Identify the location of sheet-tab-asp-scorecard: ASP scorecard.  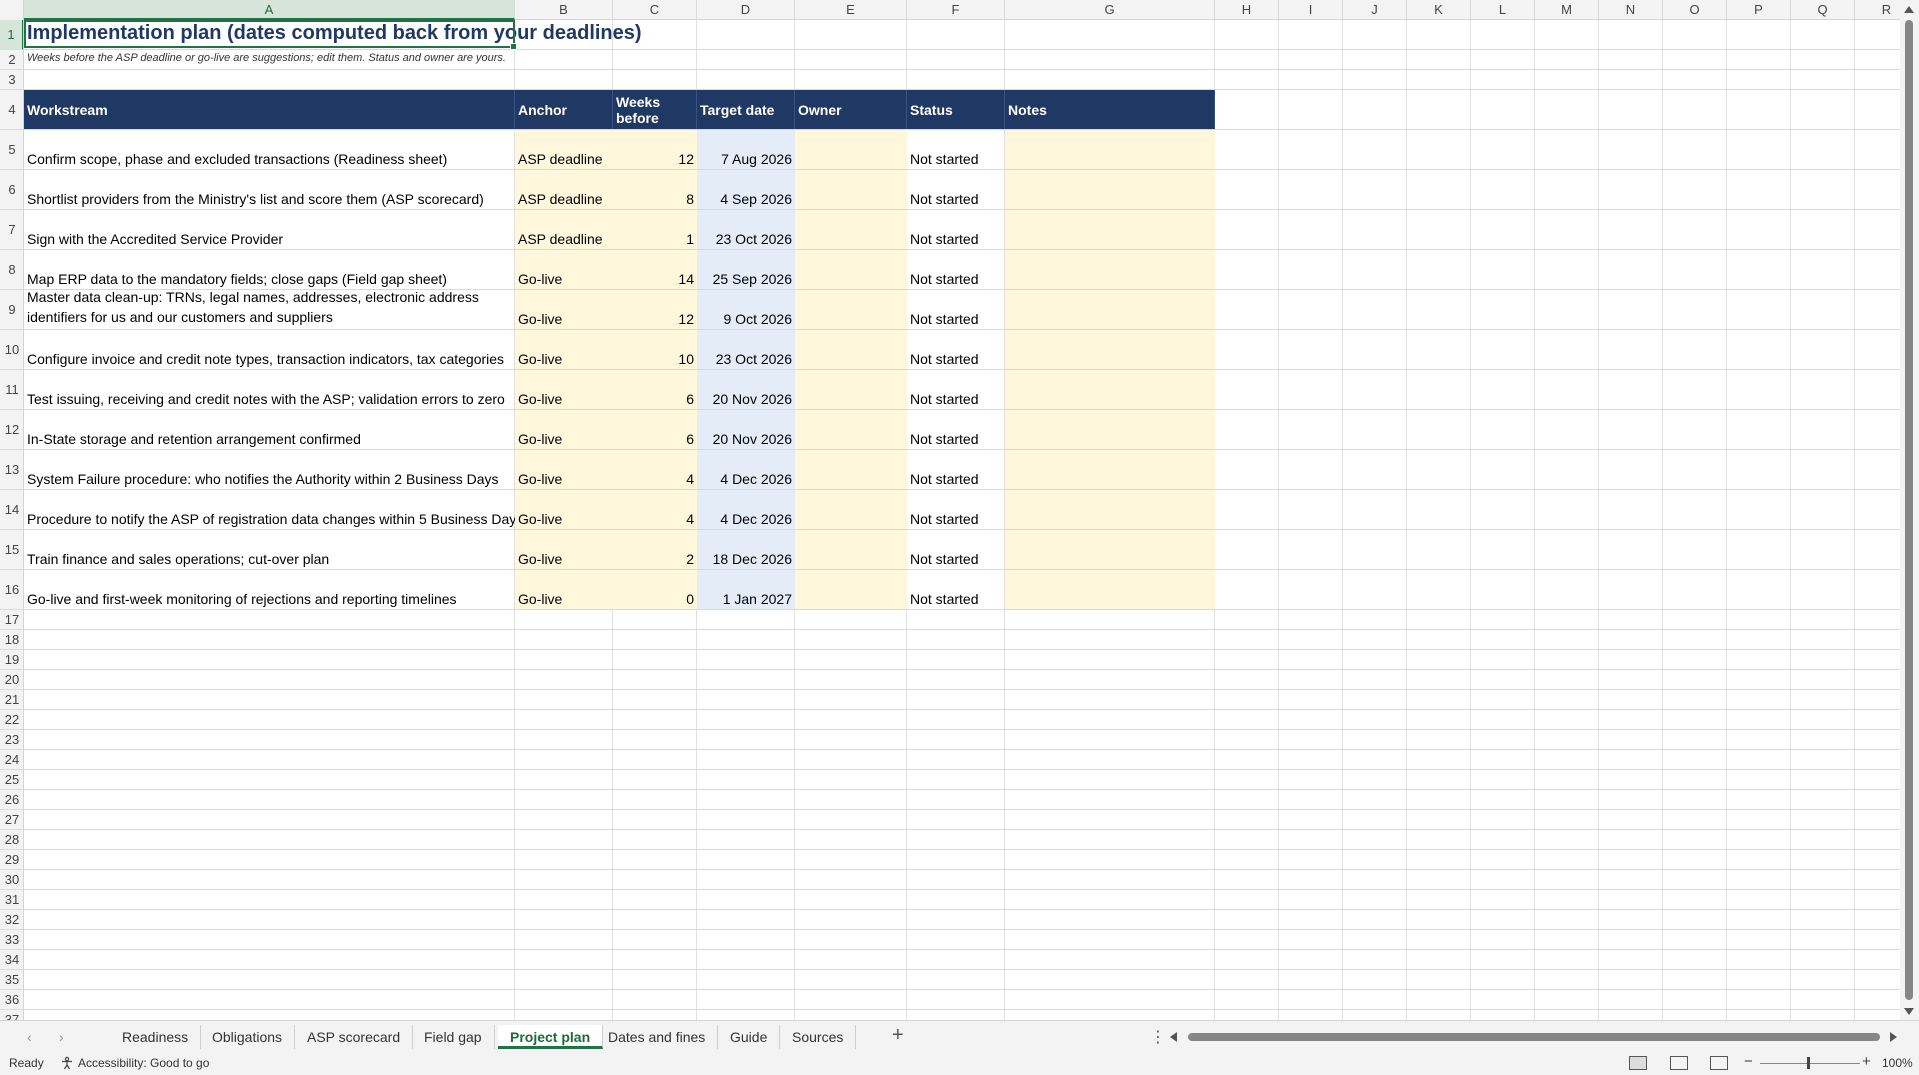
(354, 1037).